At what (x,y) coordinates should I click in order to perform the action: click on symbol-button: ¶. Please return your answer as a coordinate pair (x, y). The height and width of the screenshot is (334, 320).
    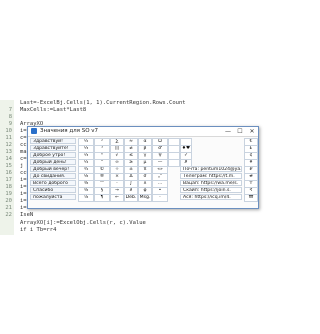
    Looking at the image, I should click on (102, 198).